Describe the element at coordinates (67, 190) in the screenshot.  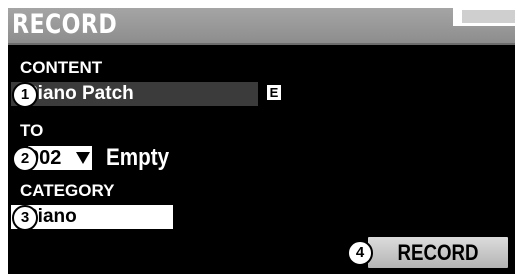
I see `category-label: CATEGORY` at that location.